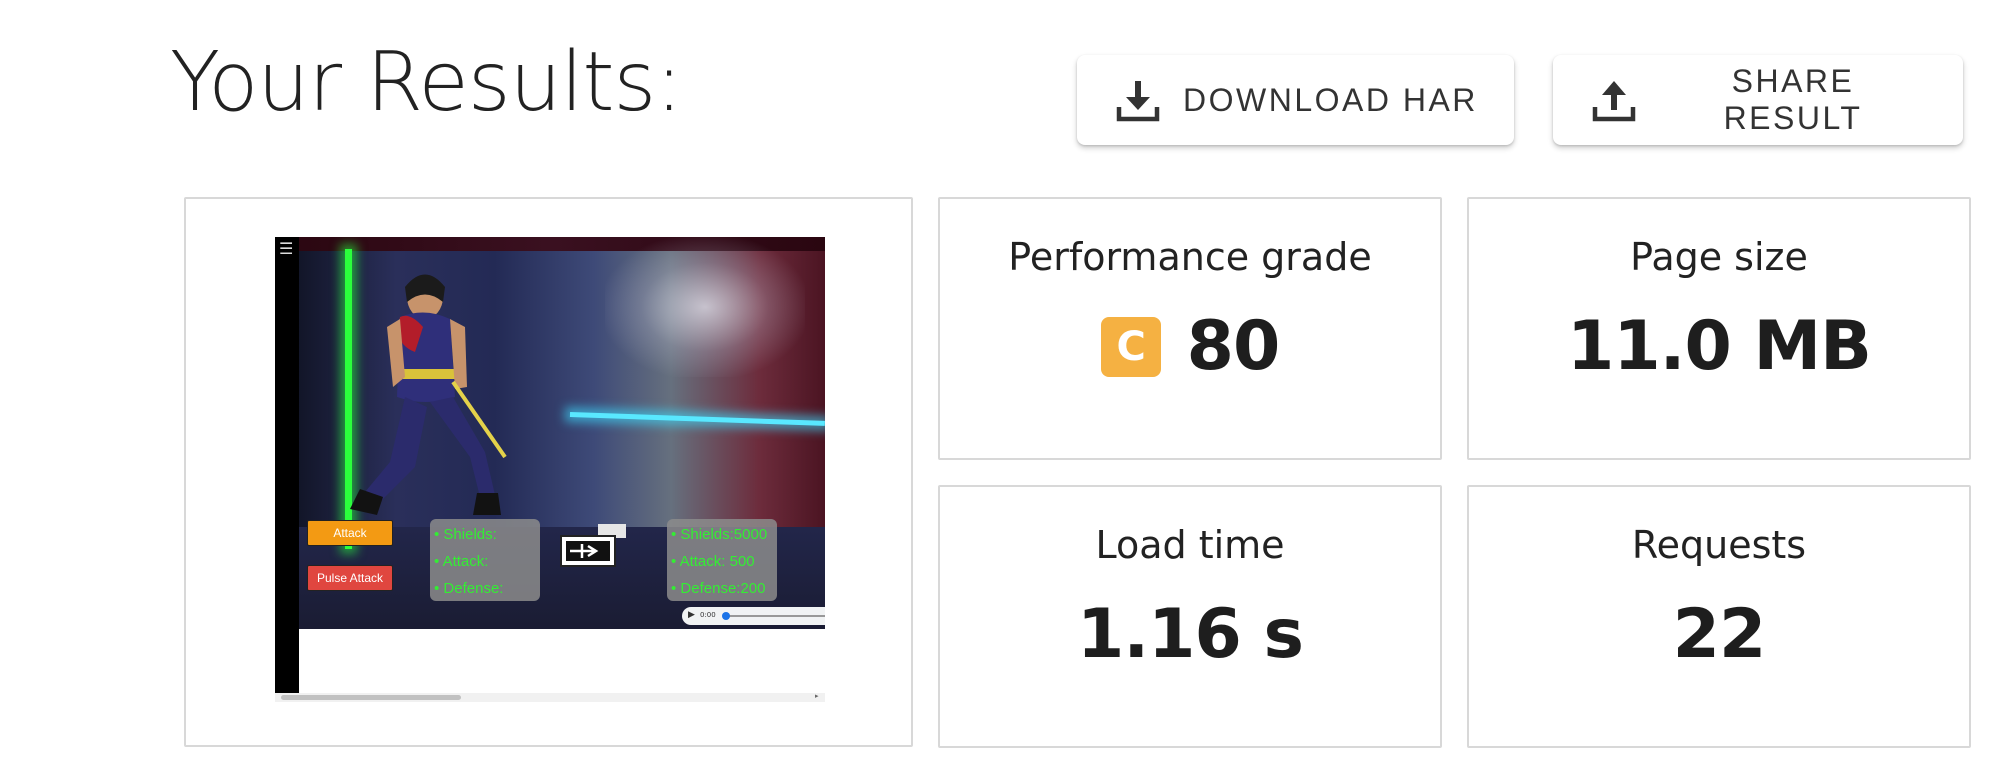 This screenshot has height=771, width=1993. Describe the element at coordinates (1138, 100) in the screenshot. I see `download-icon` at that location.